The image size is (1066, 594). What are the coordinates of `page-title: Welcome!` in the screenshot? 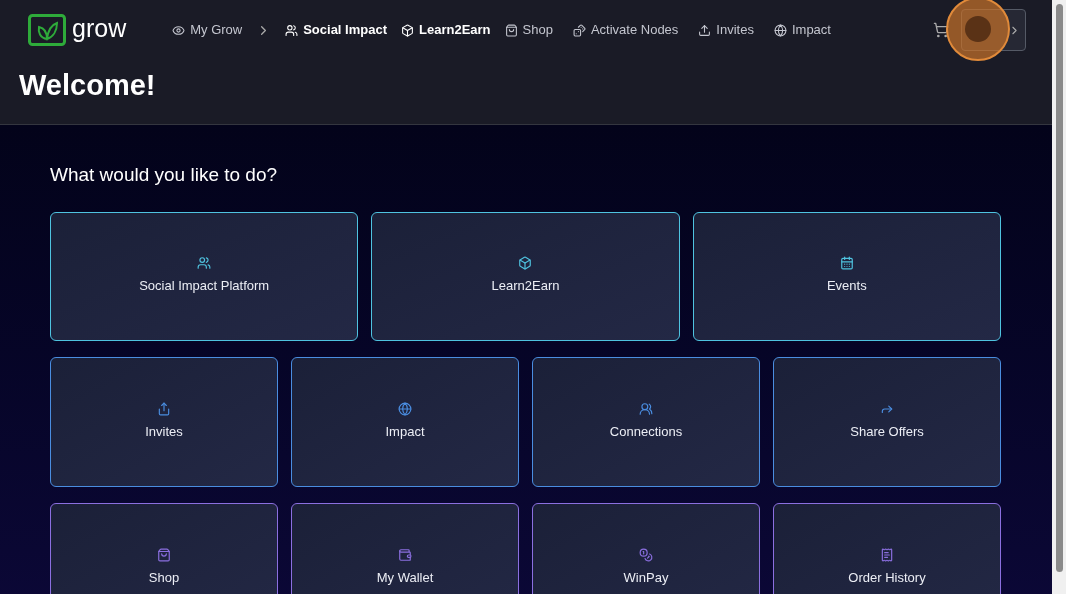 It's located at (88, 85).